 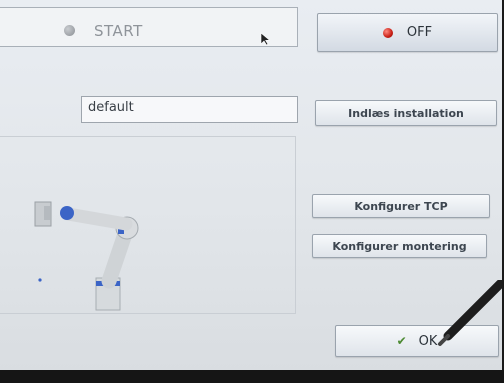 What do you see at coordinates (387, 32) in the screenshot?
I see `power-led-icon` at bounding box center [387, 32].